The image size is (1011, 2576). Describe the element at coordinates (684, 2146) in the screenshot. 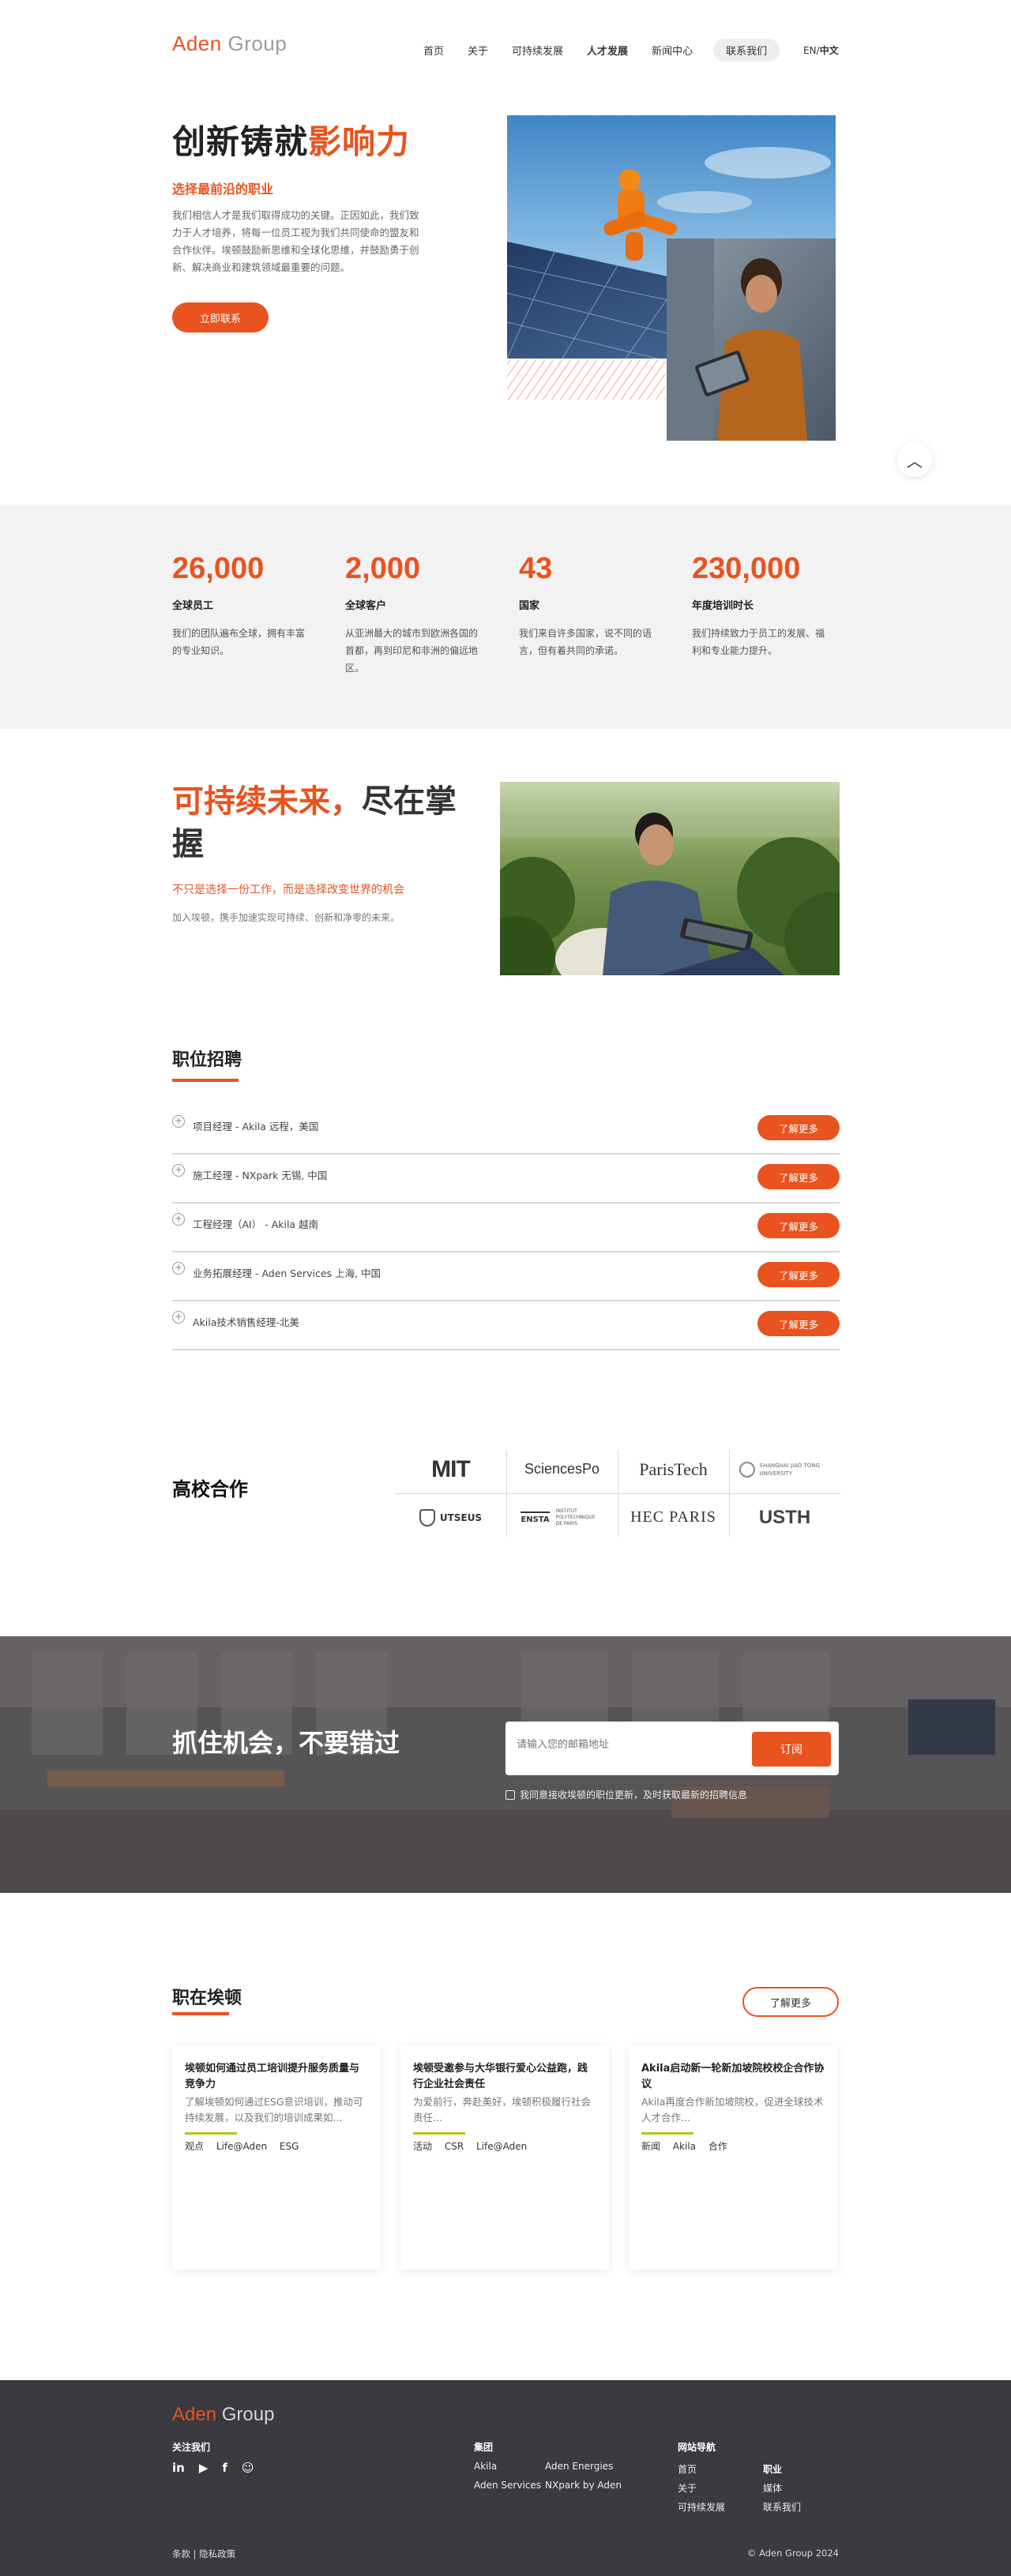

I see `tag: Akila` at that location.